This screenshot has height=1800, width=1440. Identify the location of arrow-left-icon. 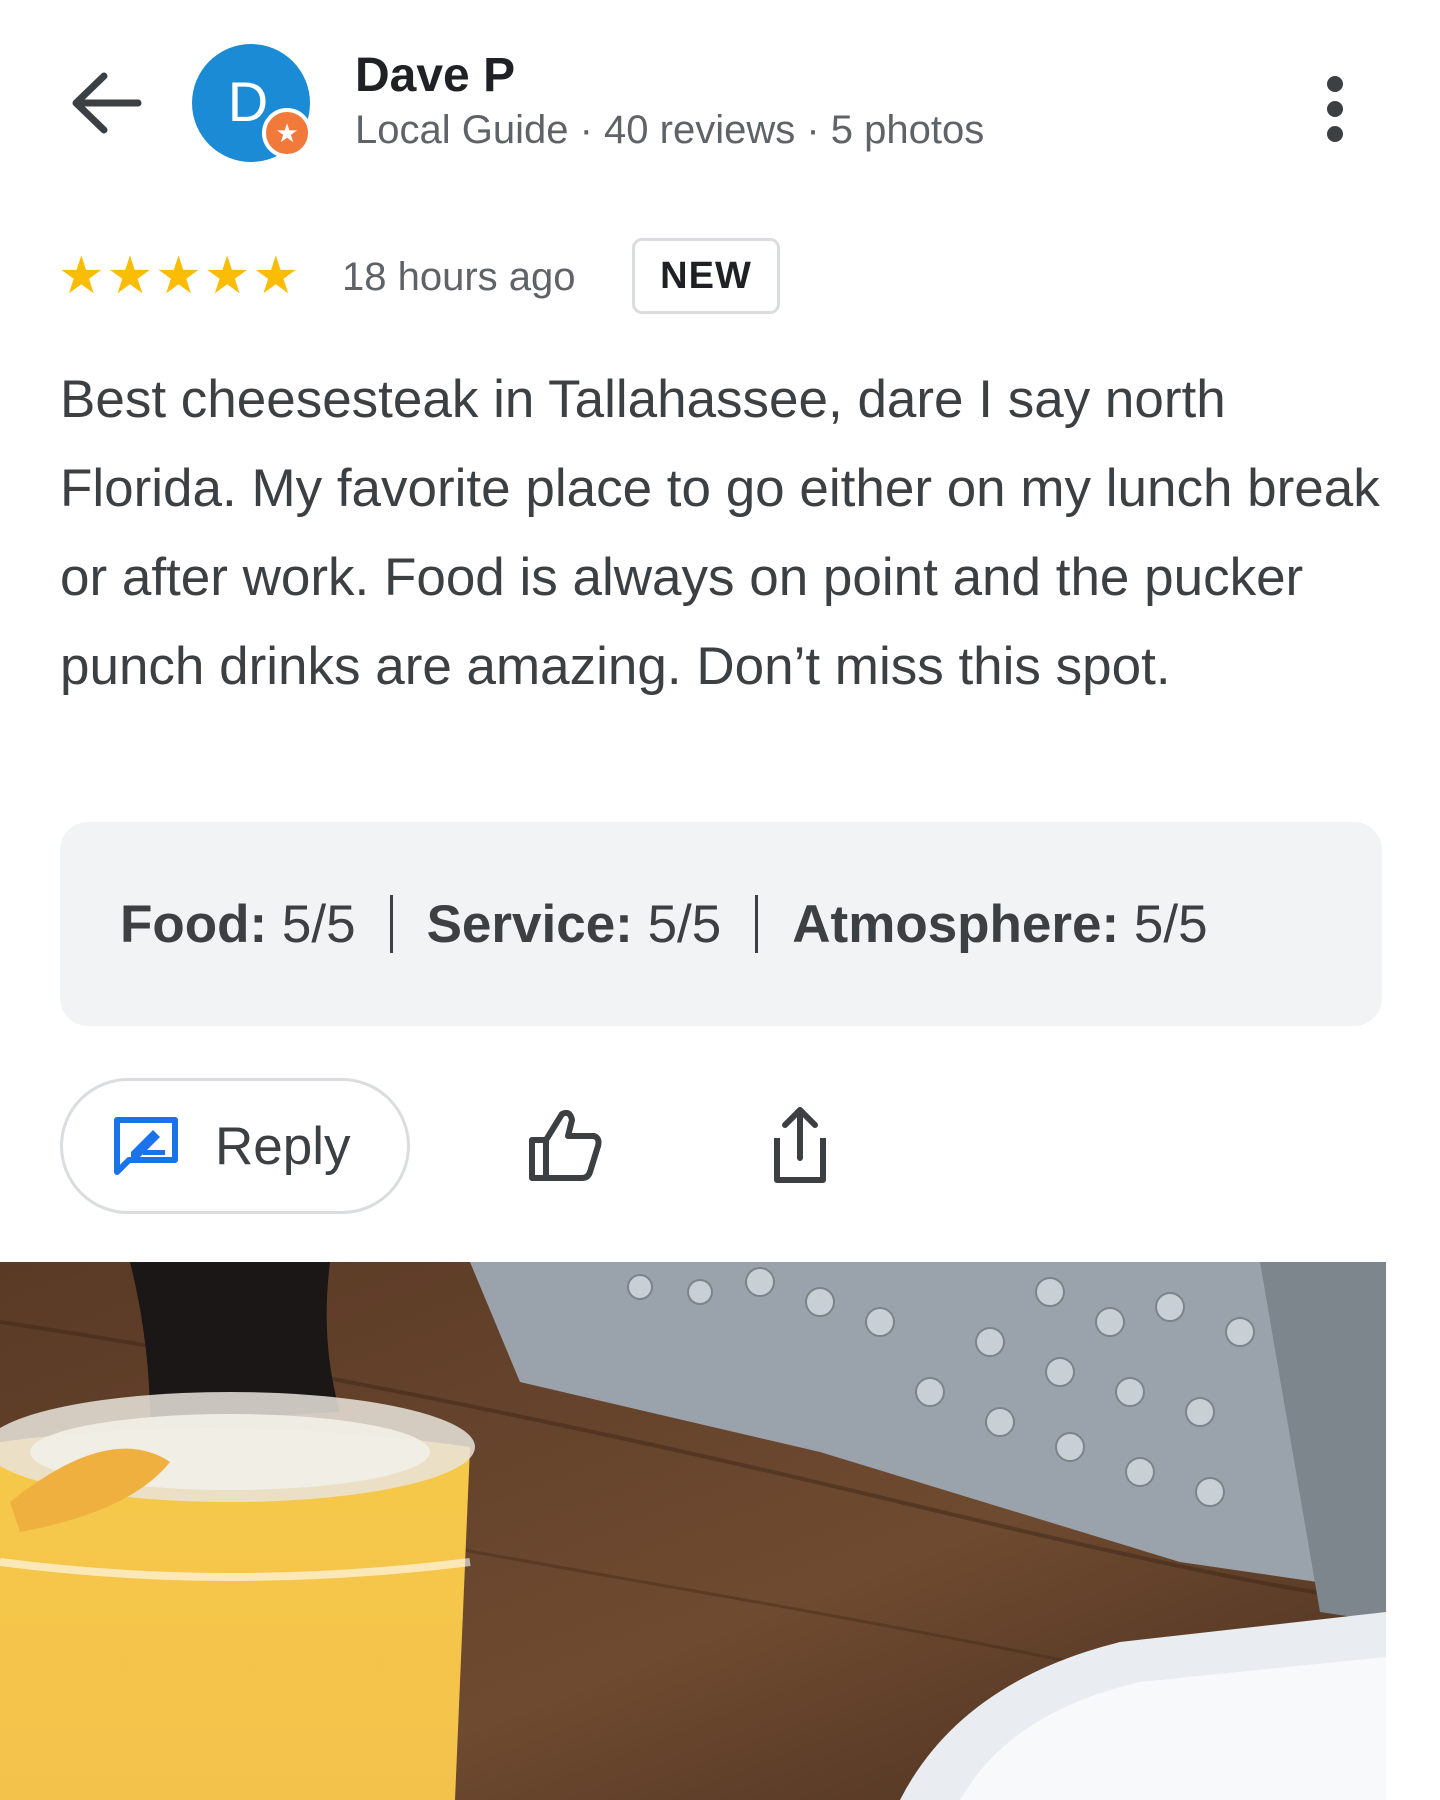
(107, 103).